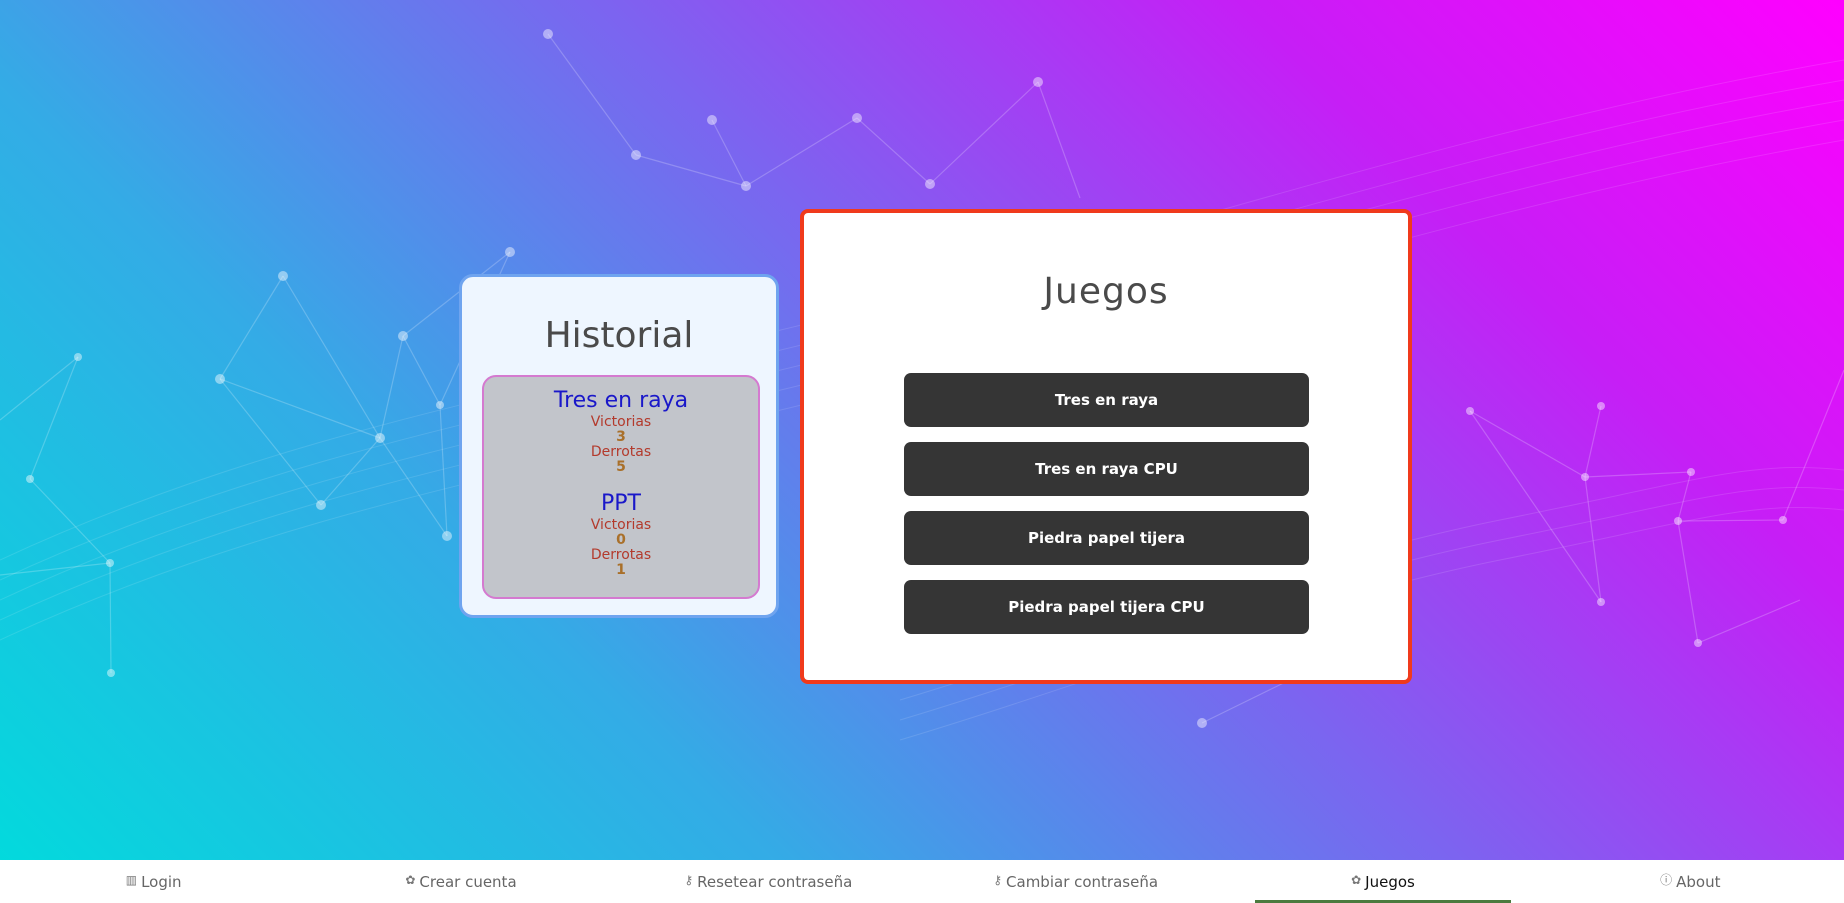 Image resolution: width=1844 pixels, height=903 pixels. I want to click on nav-item-label: About, so click(1698, 881).